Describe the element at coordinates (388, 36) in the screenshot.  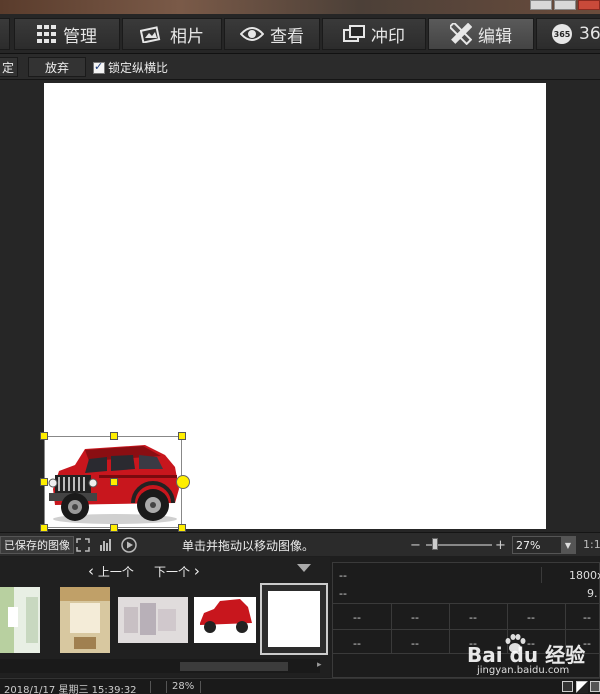
I see `tab-label: 冲印` at that location.